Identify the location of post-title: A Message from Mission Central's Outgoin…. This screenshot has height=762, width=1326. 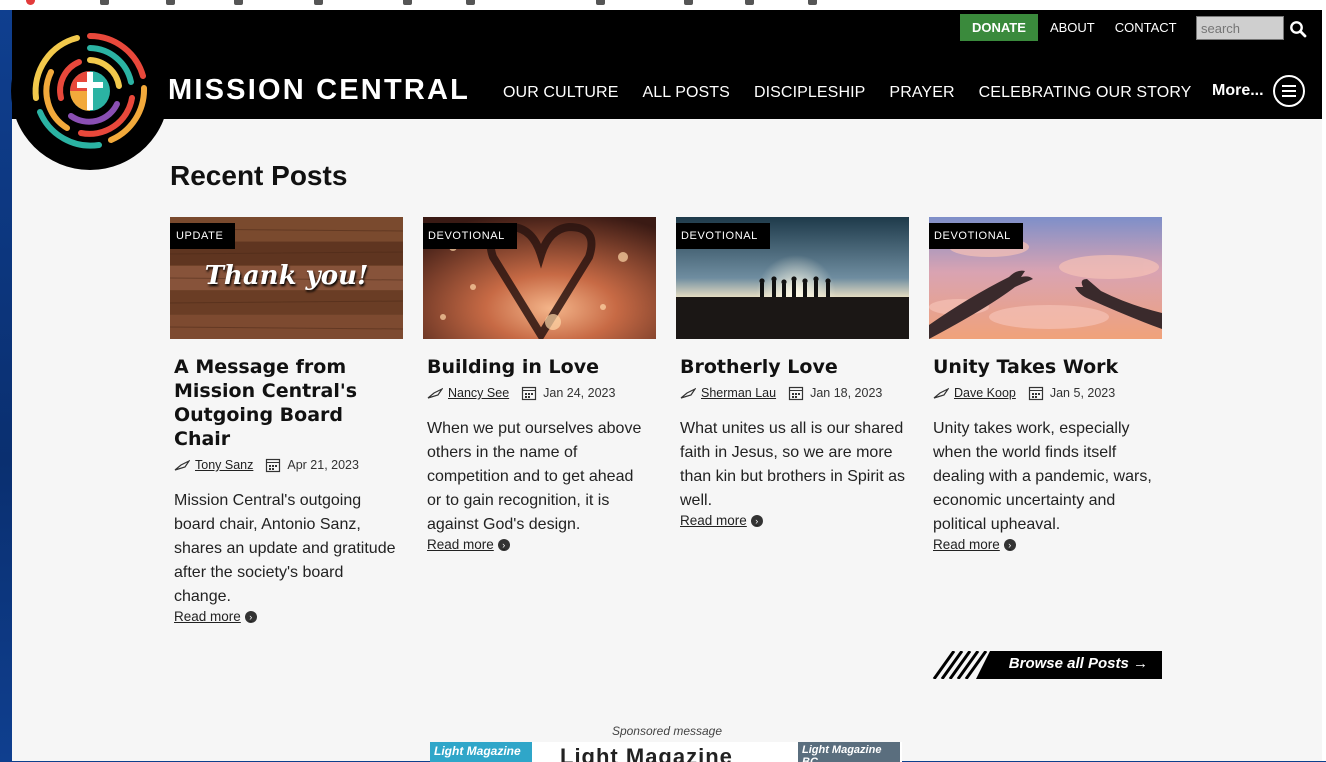
(286, 403).